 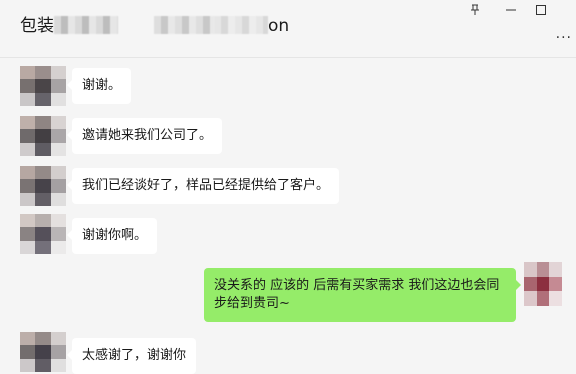 What do you see at coordinates (543, 284) in the screenshot?
I see `avatar-self` at bounding box center [543, 284].